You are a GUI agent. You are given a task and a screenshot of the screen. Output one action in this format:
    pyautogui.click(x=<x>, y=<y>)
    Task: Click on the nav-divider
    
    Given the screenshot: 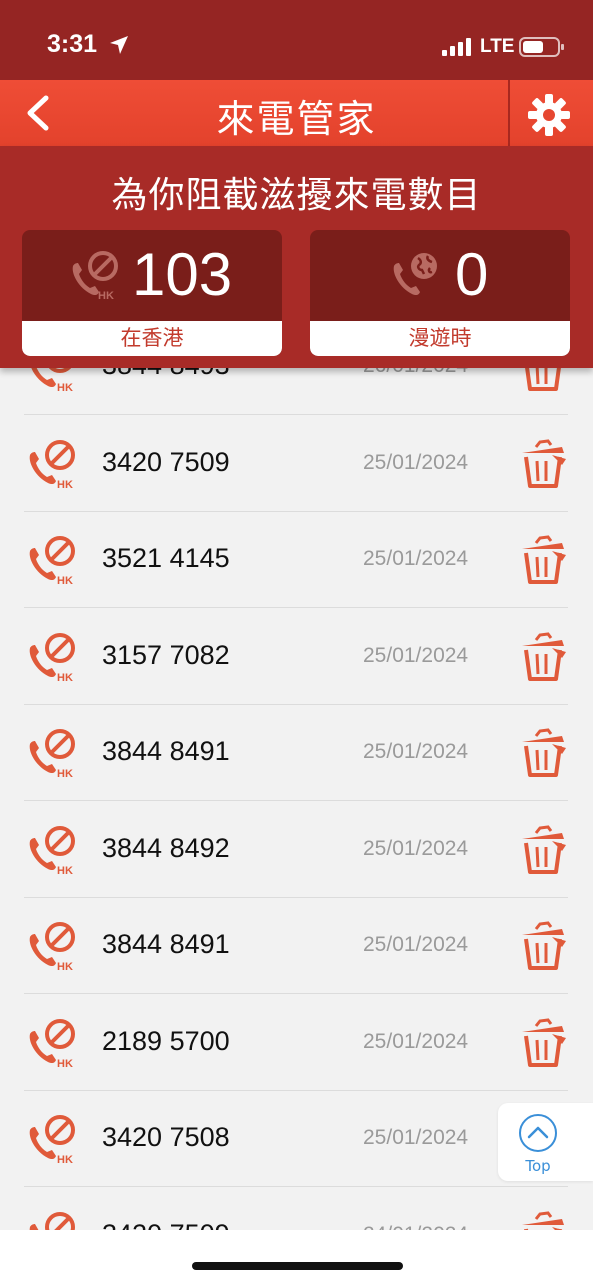 What is the action you would take?
    pyautogui.click(x=509, y=113)
    